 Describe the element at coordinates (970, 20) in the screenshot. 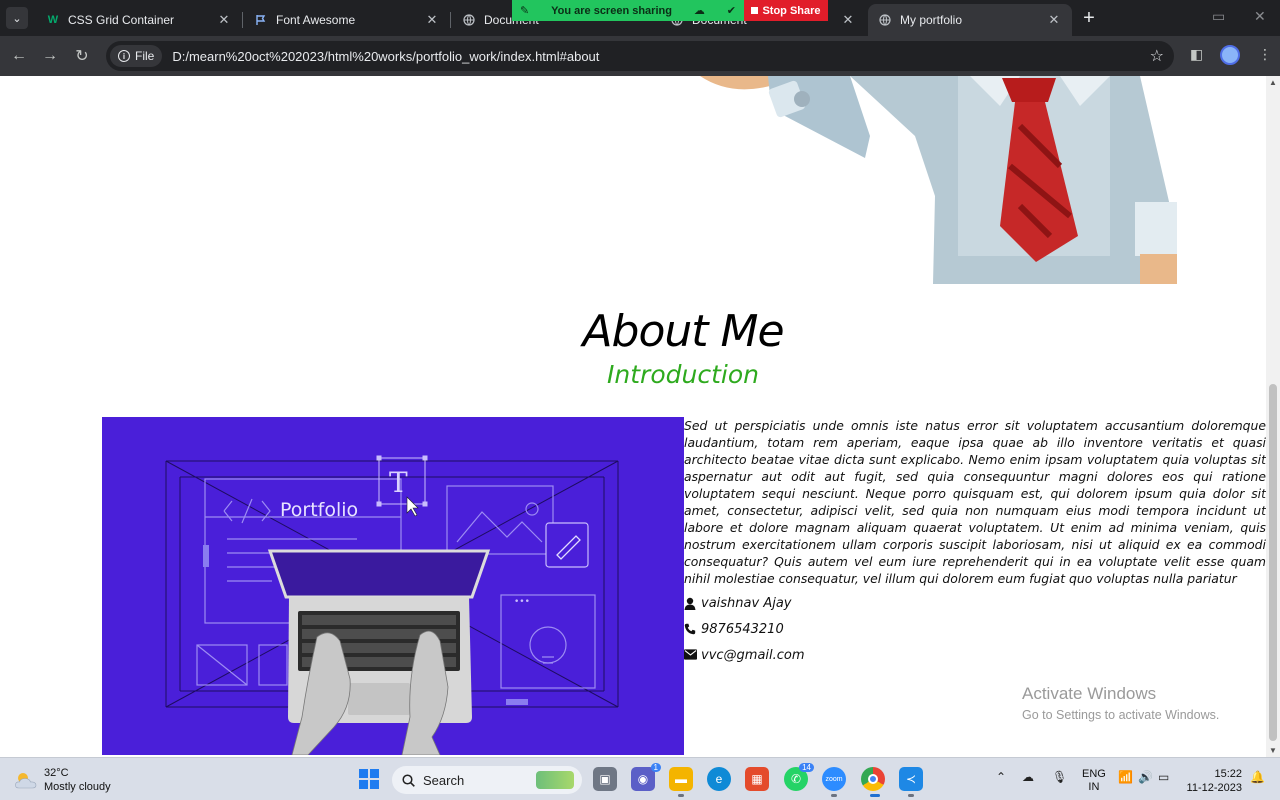

I see `tab-my-portfolio: My portfolio ✕` at that location.